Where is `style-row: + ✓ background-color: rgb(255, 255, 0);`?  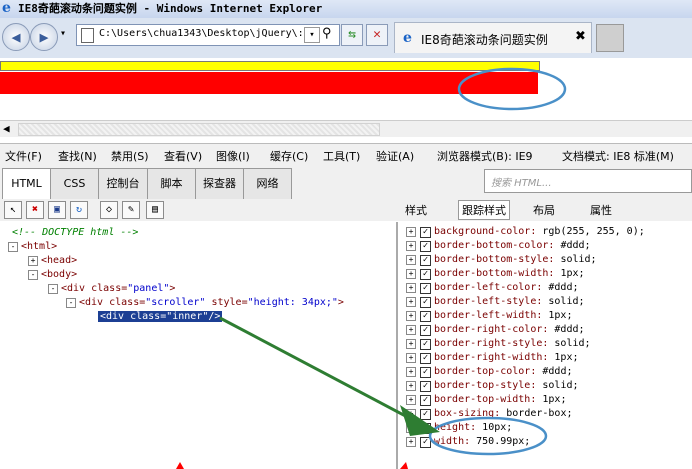 style-row: + ✓ background-color: rgb(255, 255, 0); is located at coordinates (525, 232).